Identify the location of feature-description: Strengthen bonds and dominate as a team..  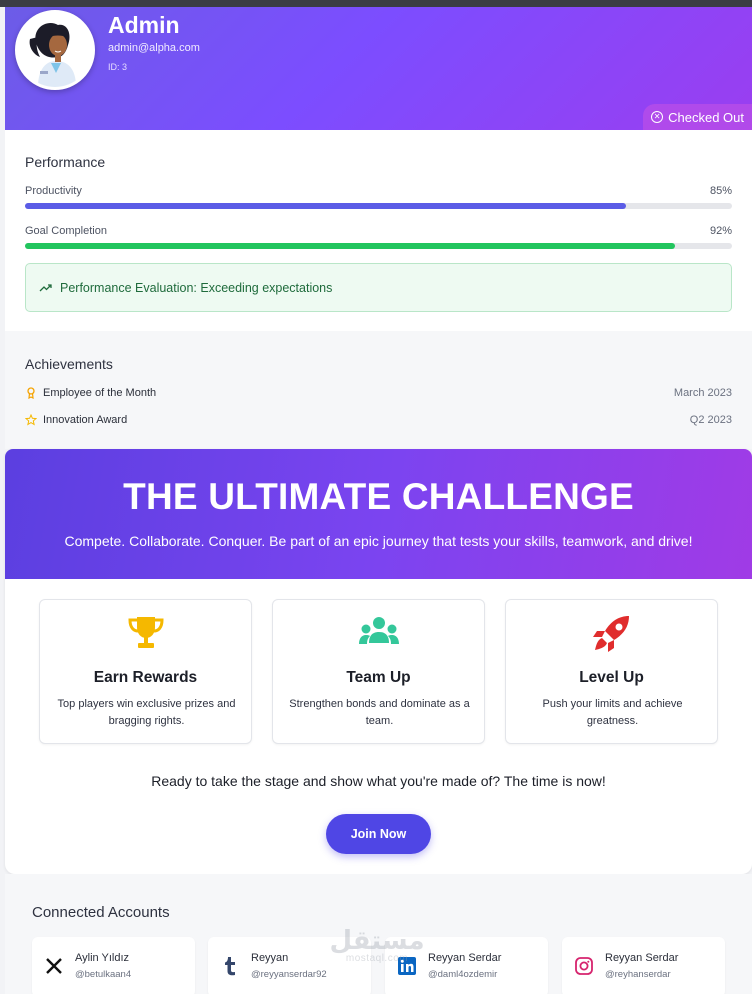
(379, 712).